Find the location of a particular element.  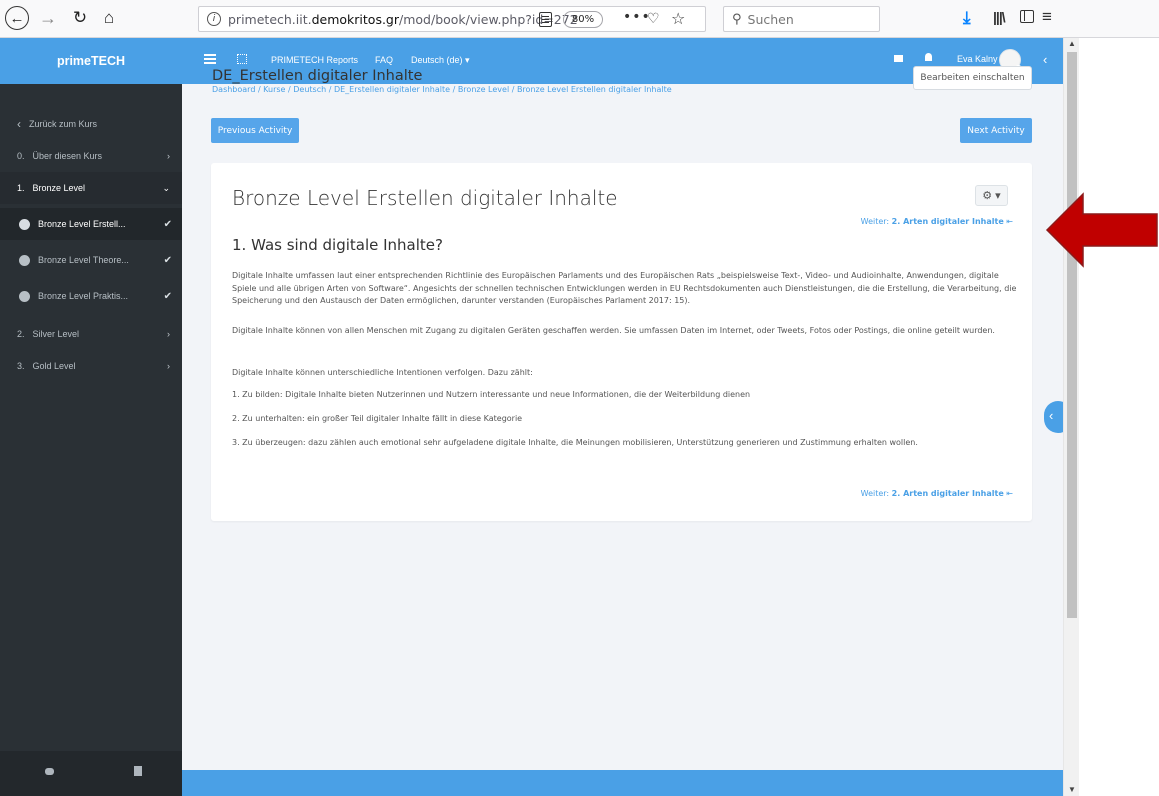

forward-arrow-icon: → is located at coordinates (48, 18).